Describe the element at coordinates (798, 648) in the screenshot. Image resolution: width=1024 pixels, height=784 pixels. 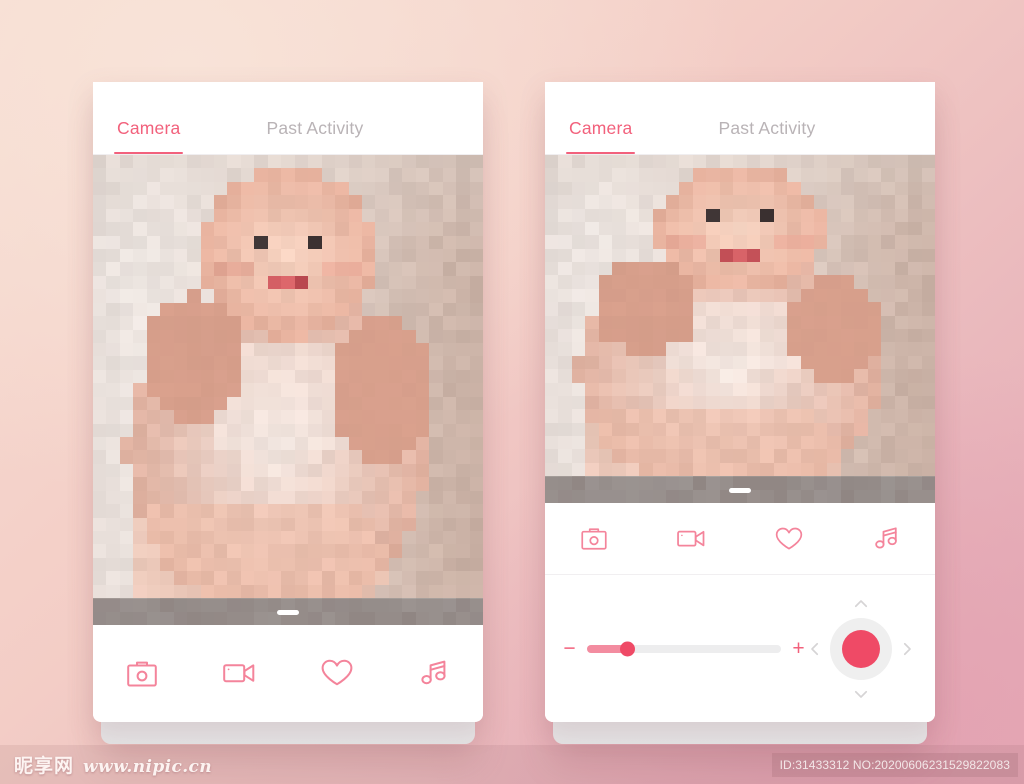
I see `volume-increase-button: +` at that location.